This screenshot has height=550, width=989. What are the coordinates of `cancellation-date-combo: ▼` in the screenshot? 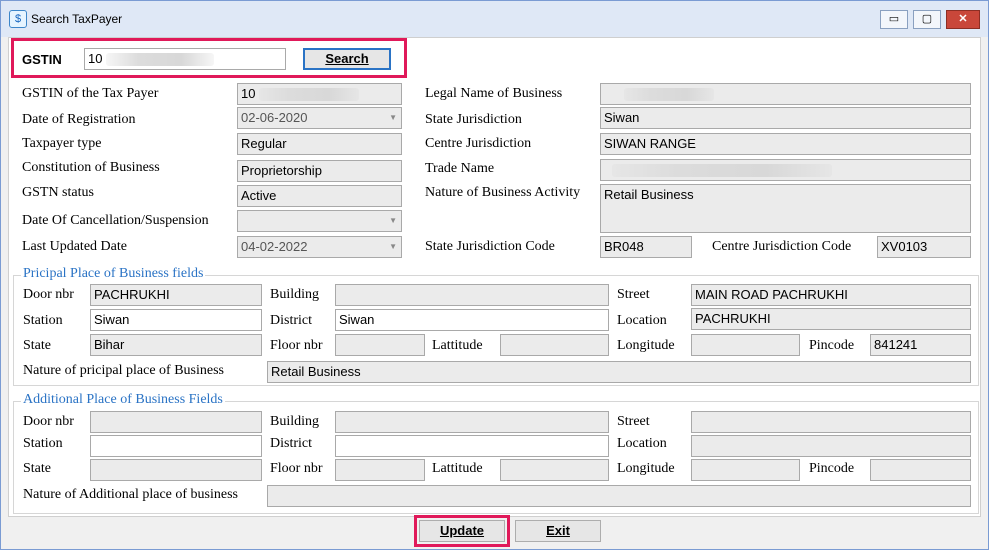 It's located at (319, 221).